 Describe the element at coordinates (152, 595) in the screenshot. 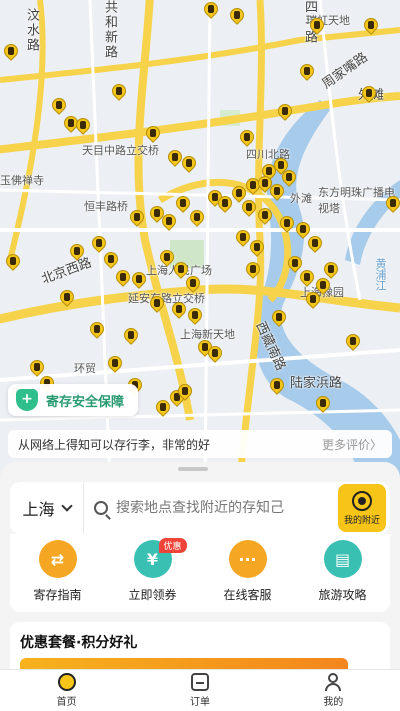

I see `tool-label: 立即领券` at that location.